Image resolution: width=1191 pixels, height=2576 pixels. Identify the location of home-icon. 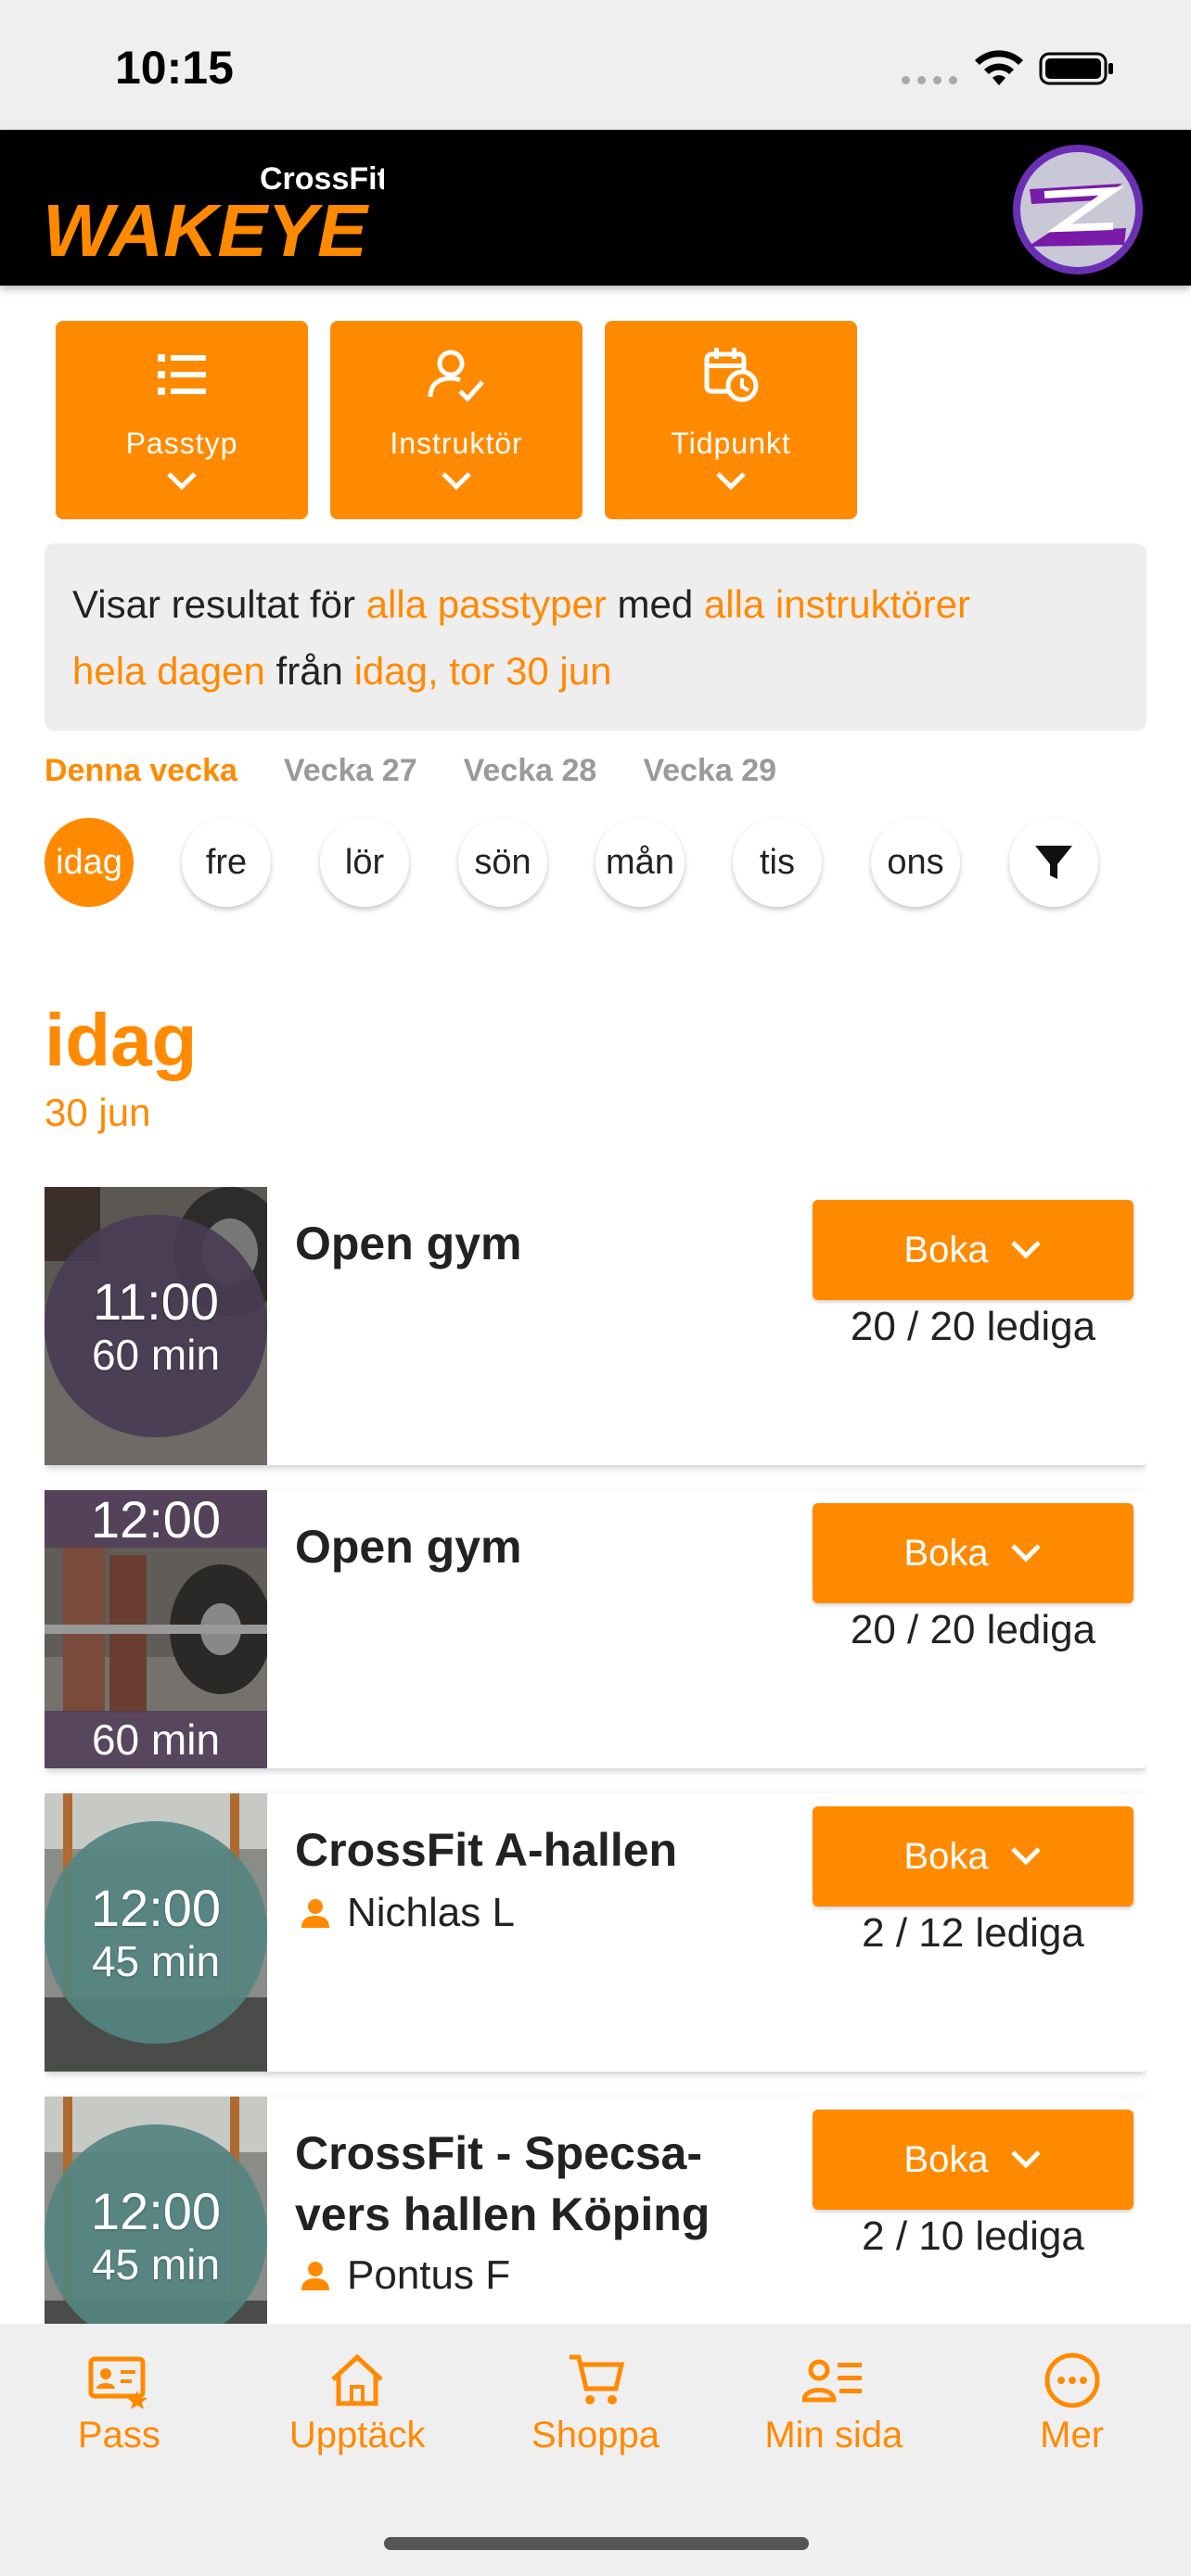
(357, 2379).